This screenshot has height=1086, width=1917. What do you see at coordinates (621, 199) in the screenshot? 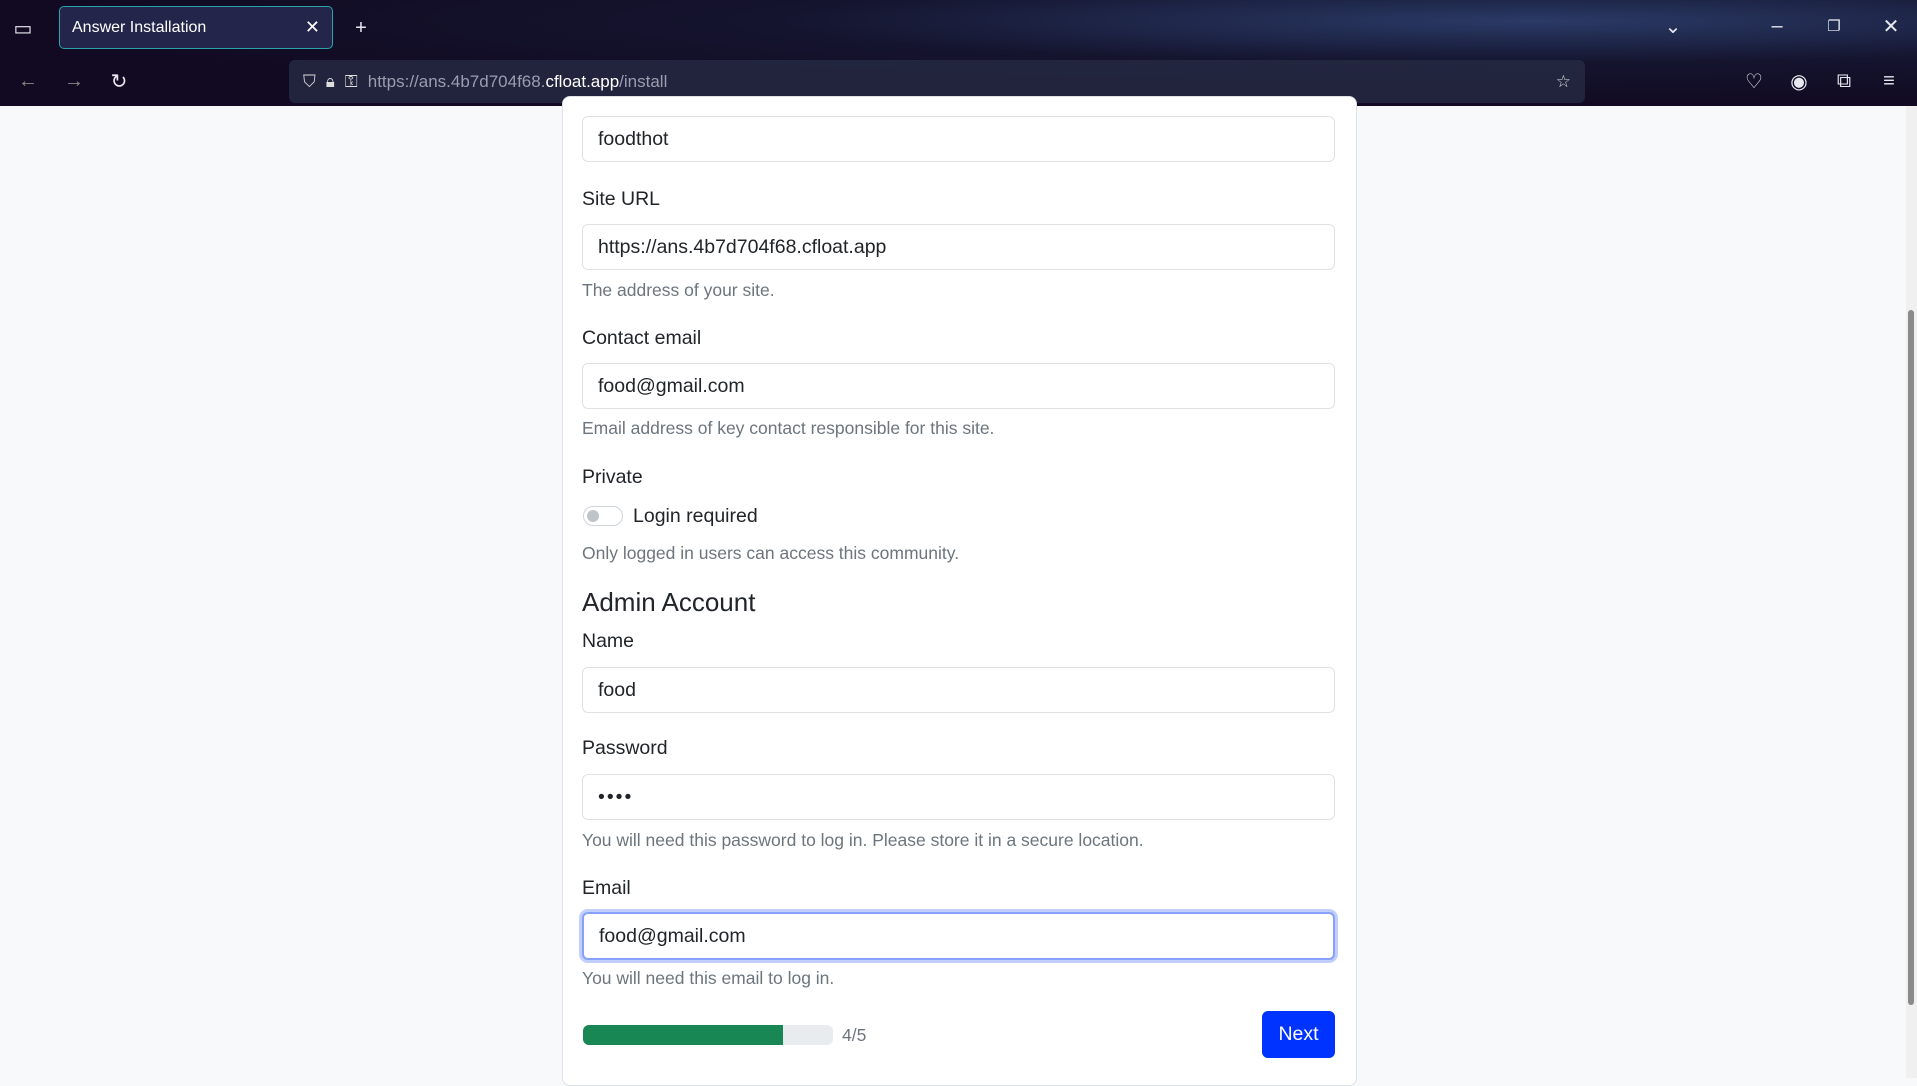
I see `site-url-label: Site URL` at bounding box center [621, 199].